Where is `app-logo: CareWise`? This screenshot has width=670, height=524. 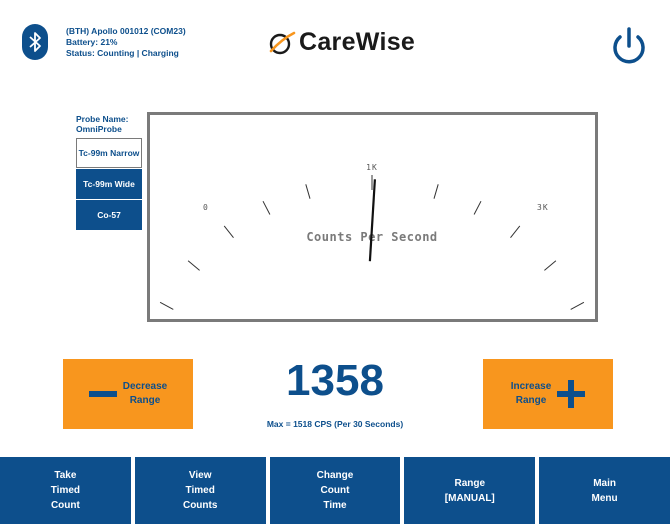
app-logo: CareWise is located at coordinates (341, 42).